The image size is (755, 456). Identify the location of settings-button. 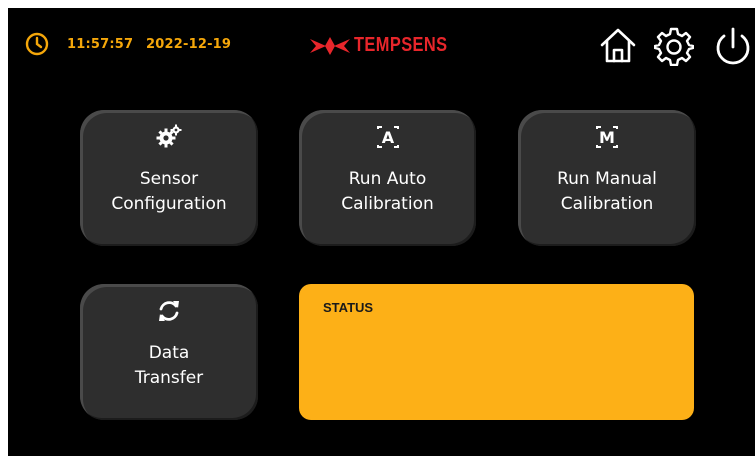
(674, 46).